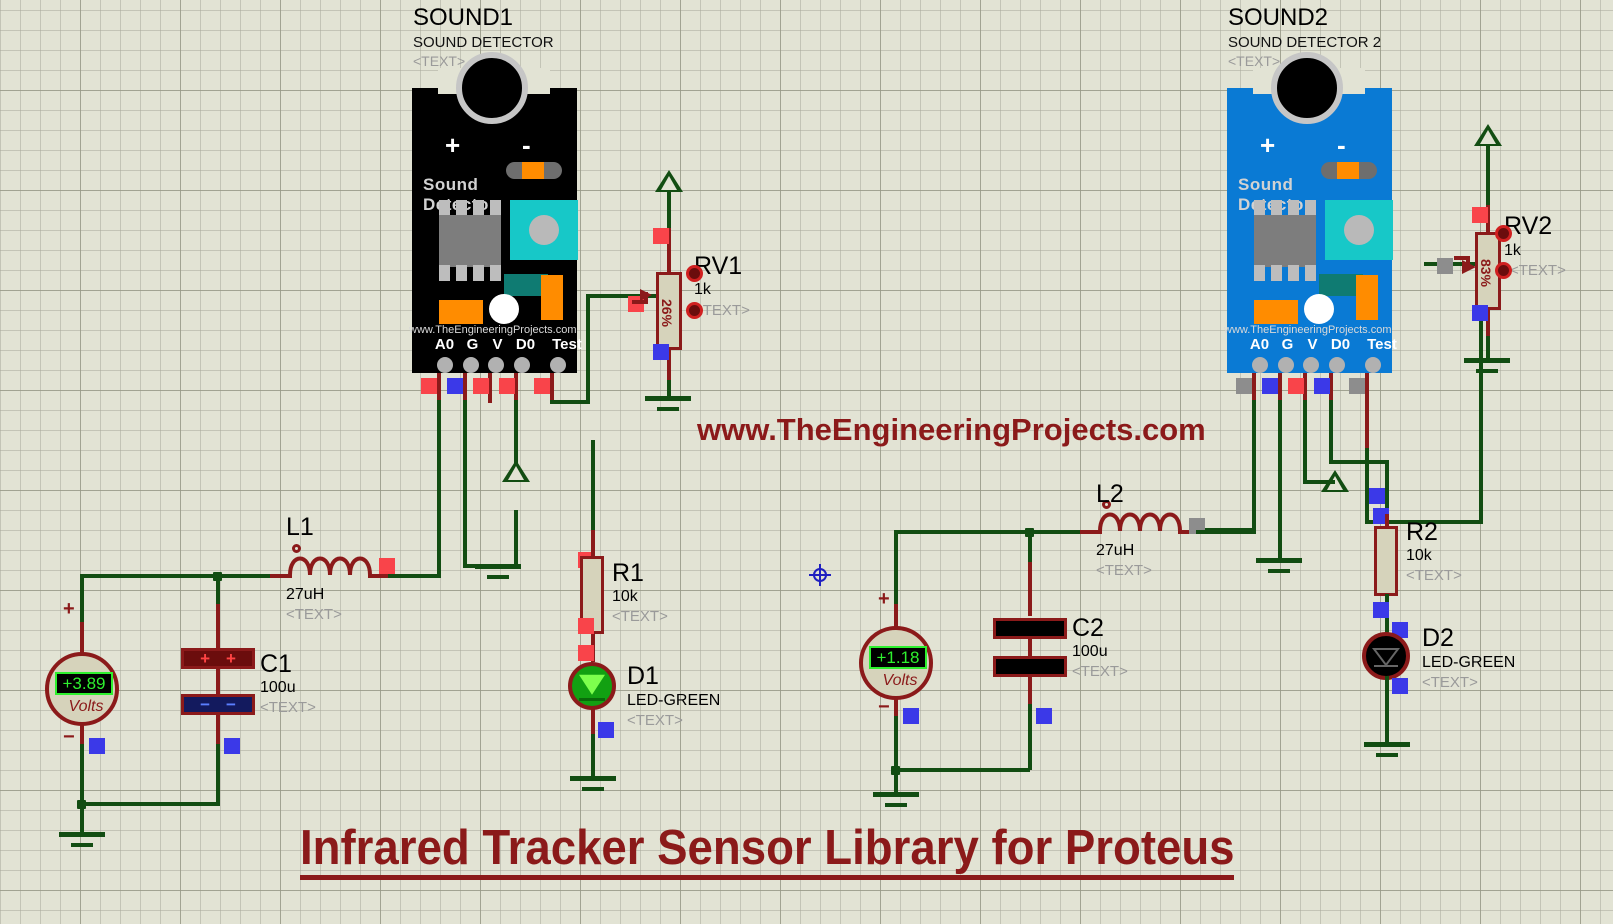 The height and width of the screenshot is (924, 1613). I want to click on probe-c2-neg, so click(1044, 716).